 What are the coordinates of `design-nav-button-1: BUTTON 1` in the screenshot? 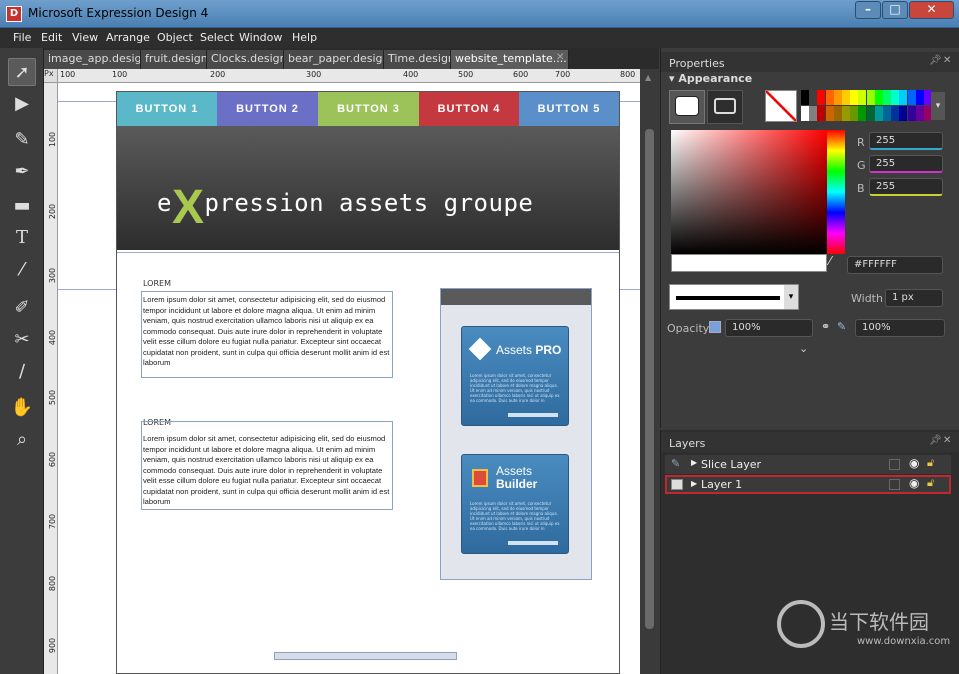 It's located at (167, 109).